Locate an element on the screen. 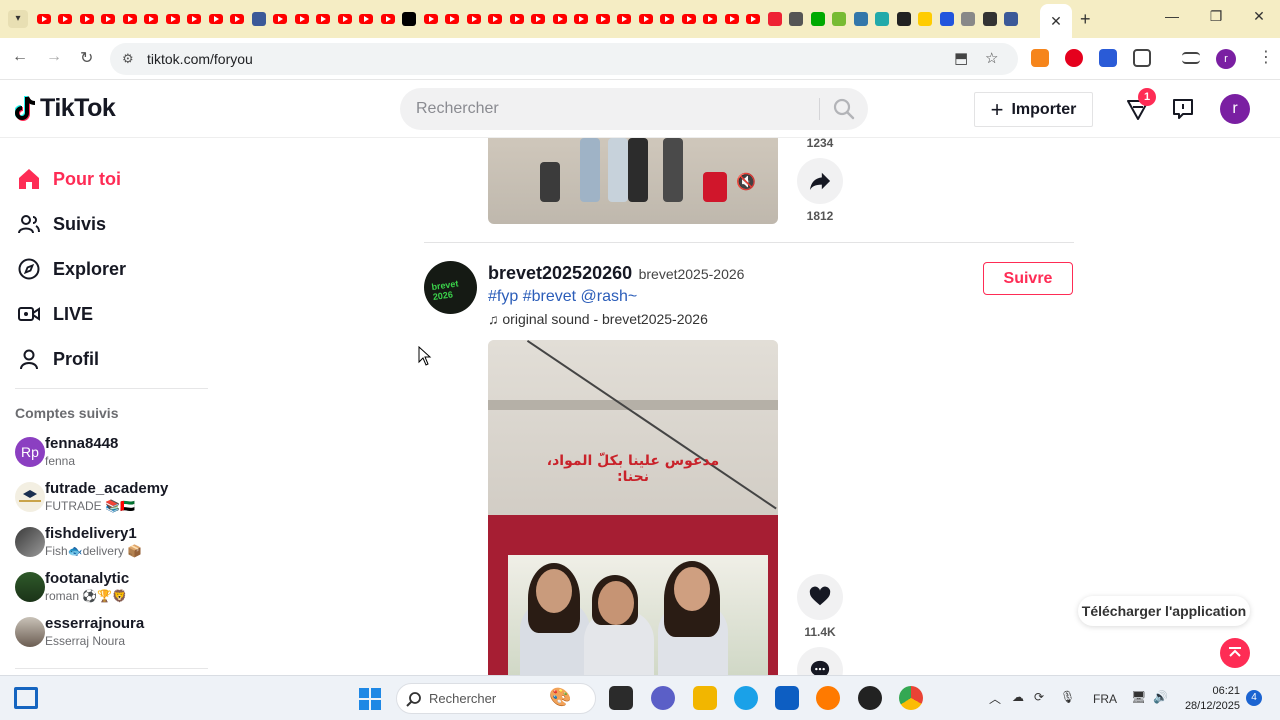 The image size is (1280, 720). windows-start-icon is located at coordinates (370, 699).